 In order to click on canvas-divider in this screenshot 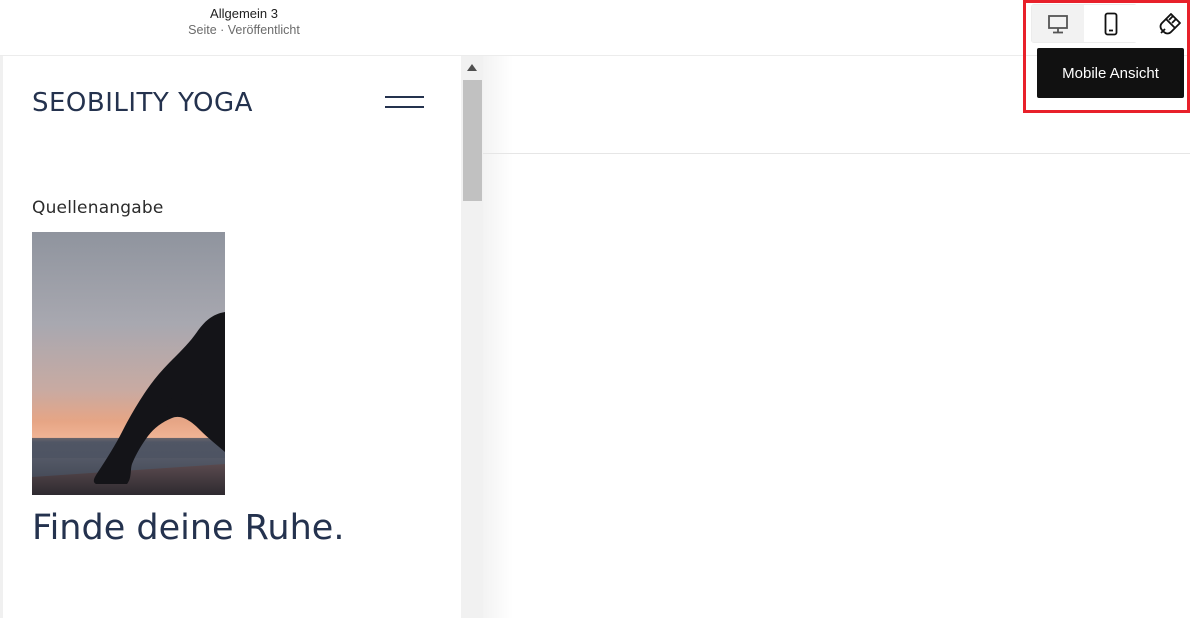, I will do `click(836, 153)`.